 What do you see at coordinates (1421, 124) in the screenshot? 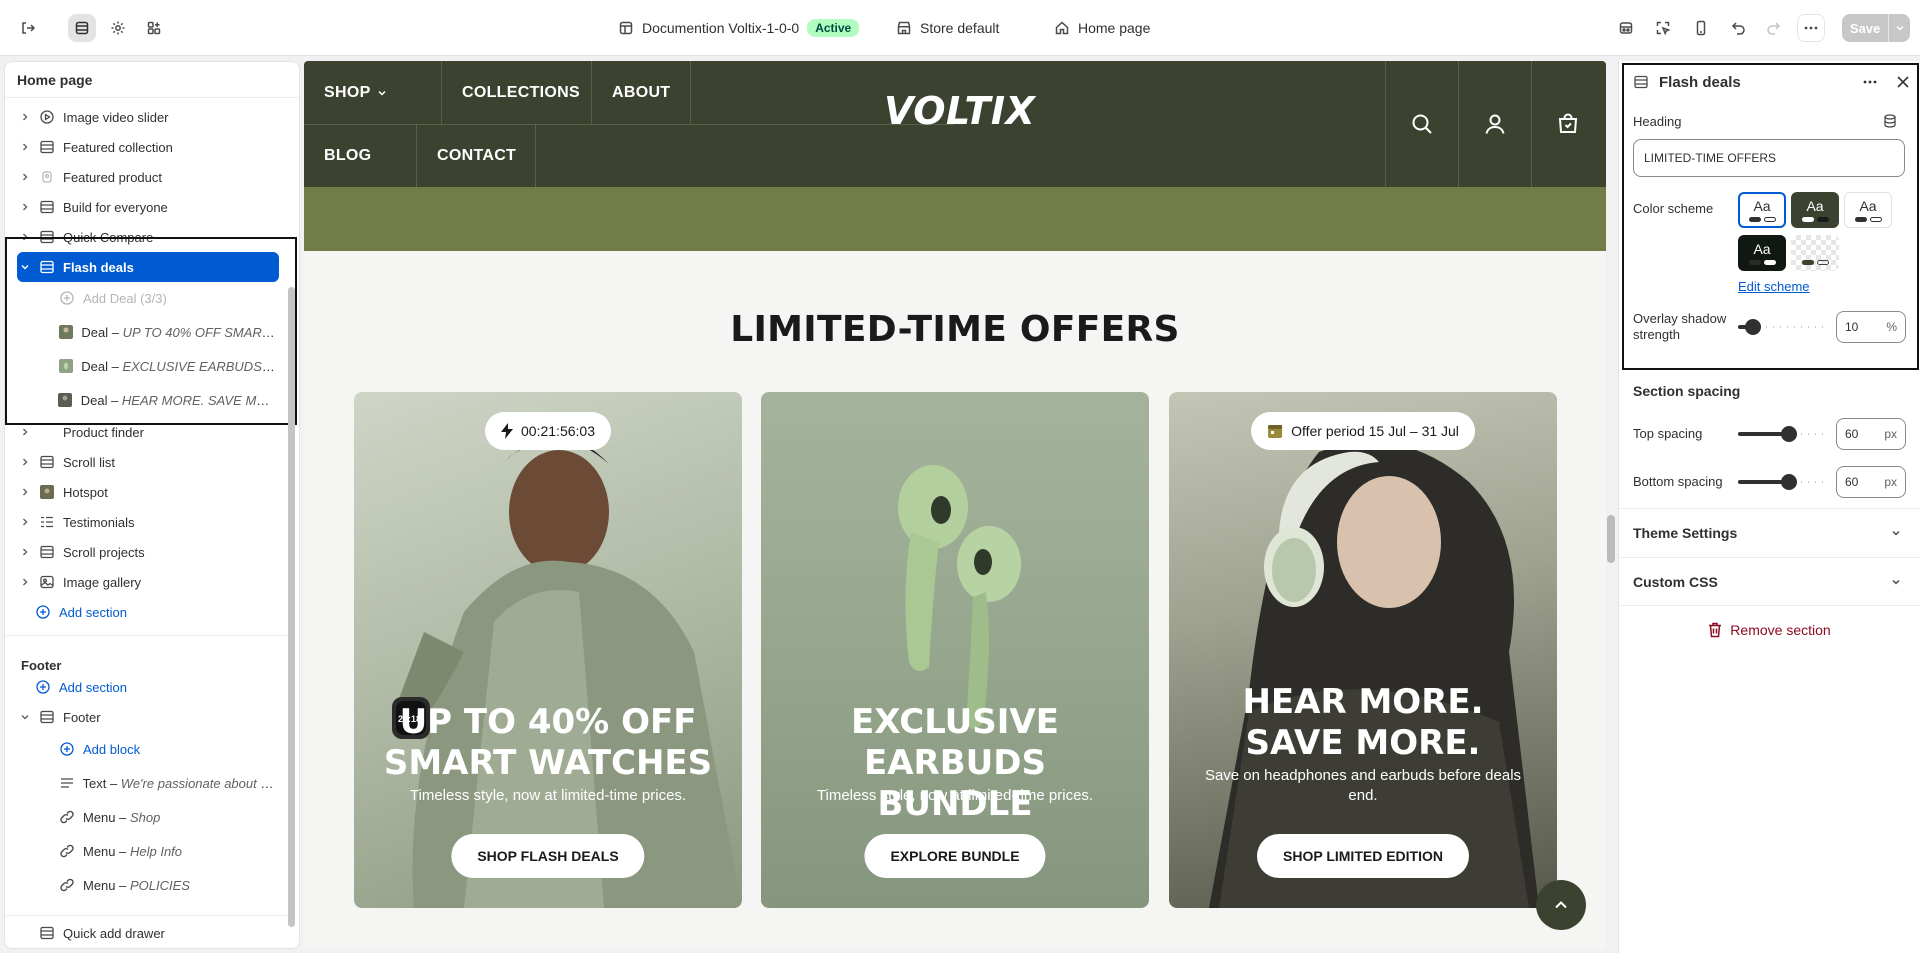
I see `search-icon` at bounding box center [1421, 124].